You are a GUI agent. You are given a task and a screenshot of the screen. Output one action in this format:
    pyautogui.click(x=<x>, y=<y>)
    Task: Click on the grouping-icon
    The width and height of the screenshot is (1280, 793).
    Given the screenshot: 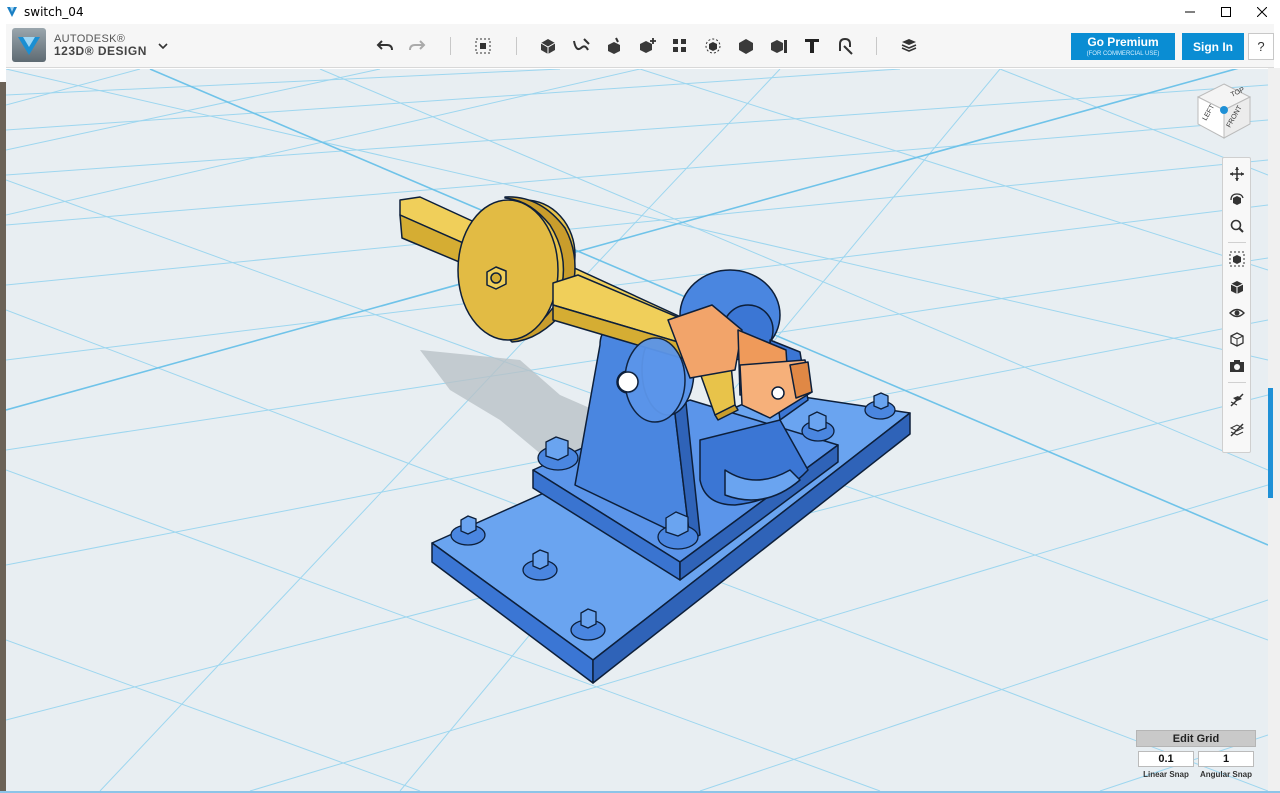 What is the action you would take?
    pyautogui.click(x=713, y=46)
    